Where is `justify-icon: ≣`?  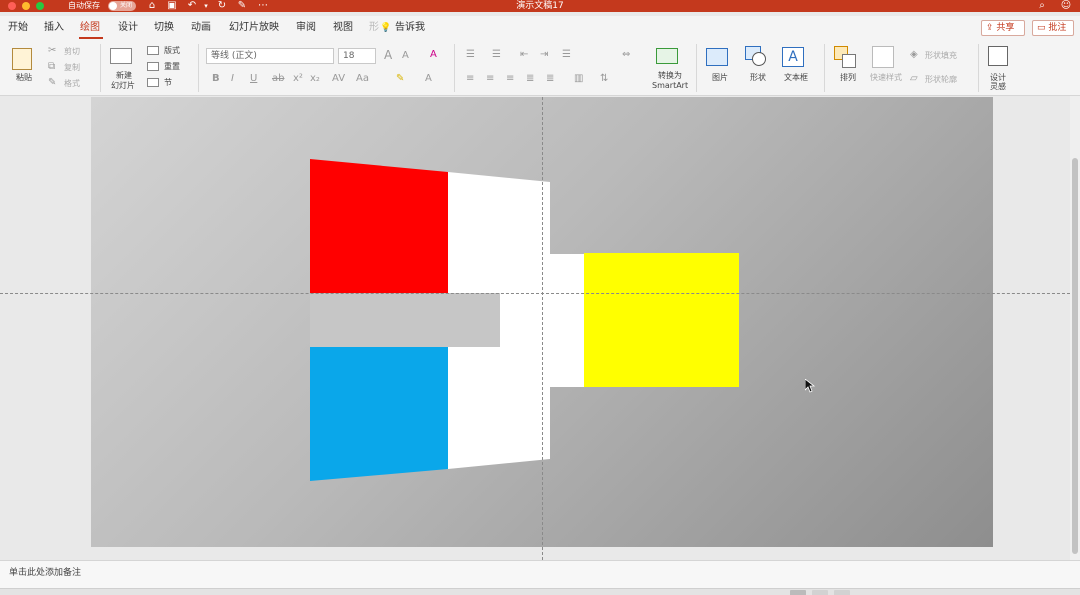 justify-icon: ≣ is located at coordinates (530, 79).